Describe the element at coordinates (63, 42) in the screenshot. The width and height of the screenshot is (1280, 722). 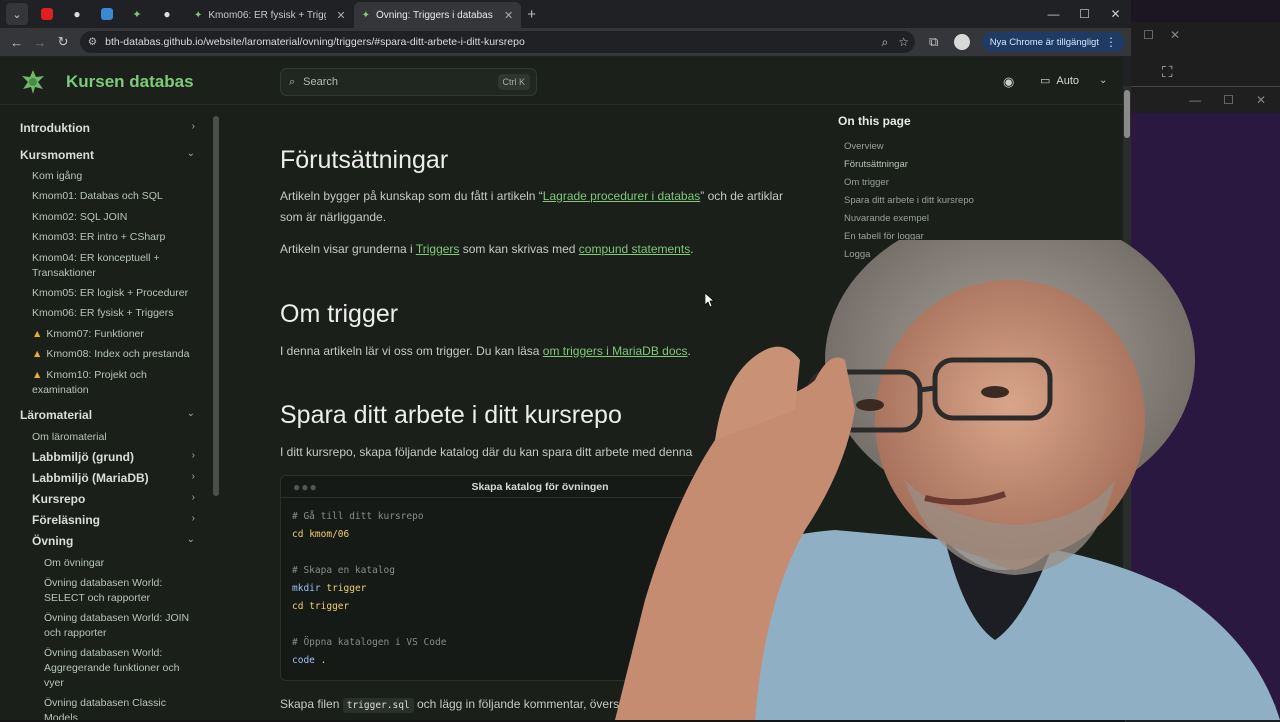
I see `reload-icon: ↻` at that location.